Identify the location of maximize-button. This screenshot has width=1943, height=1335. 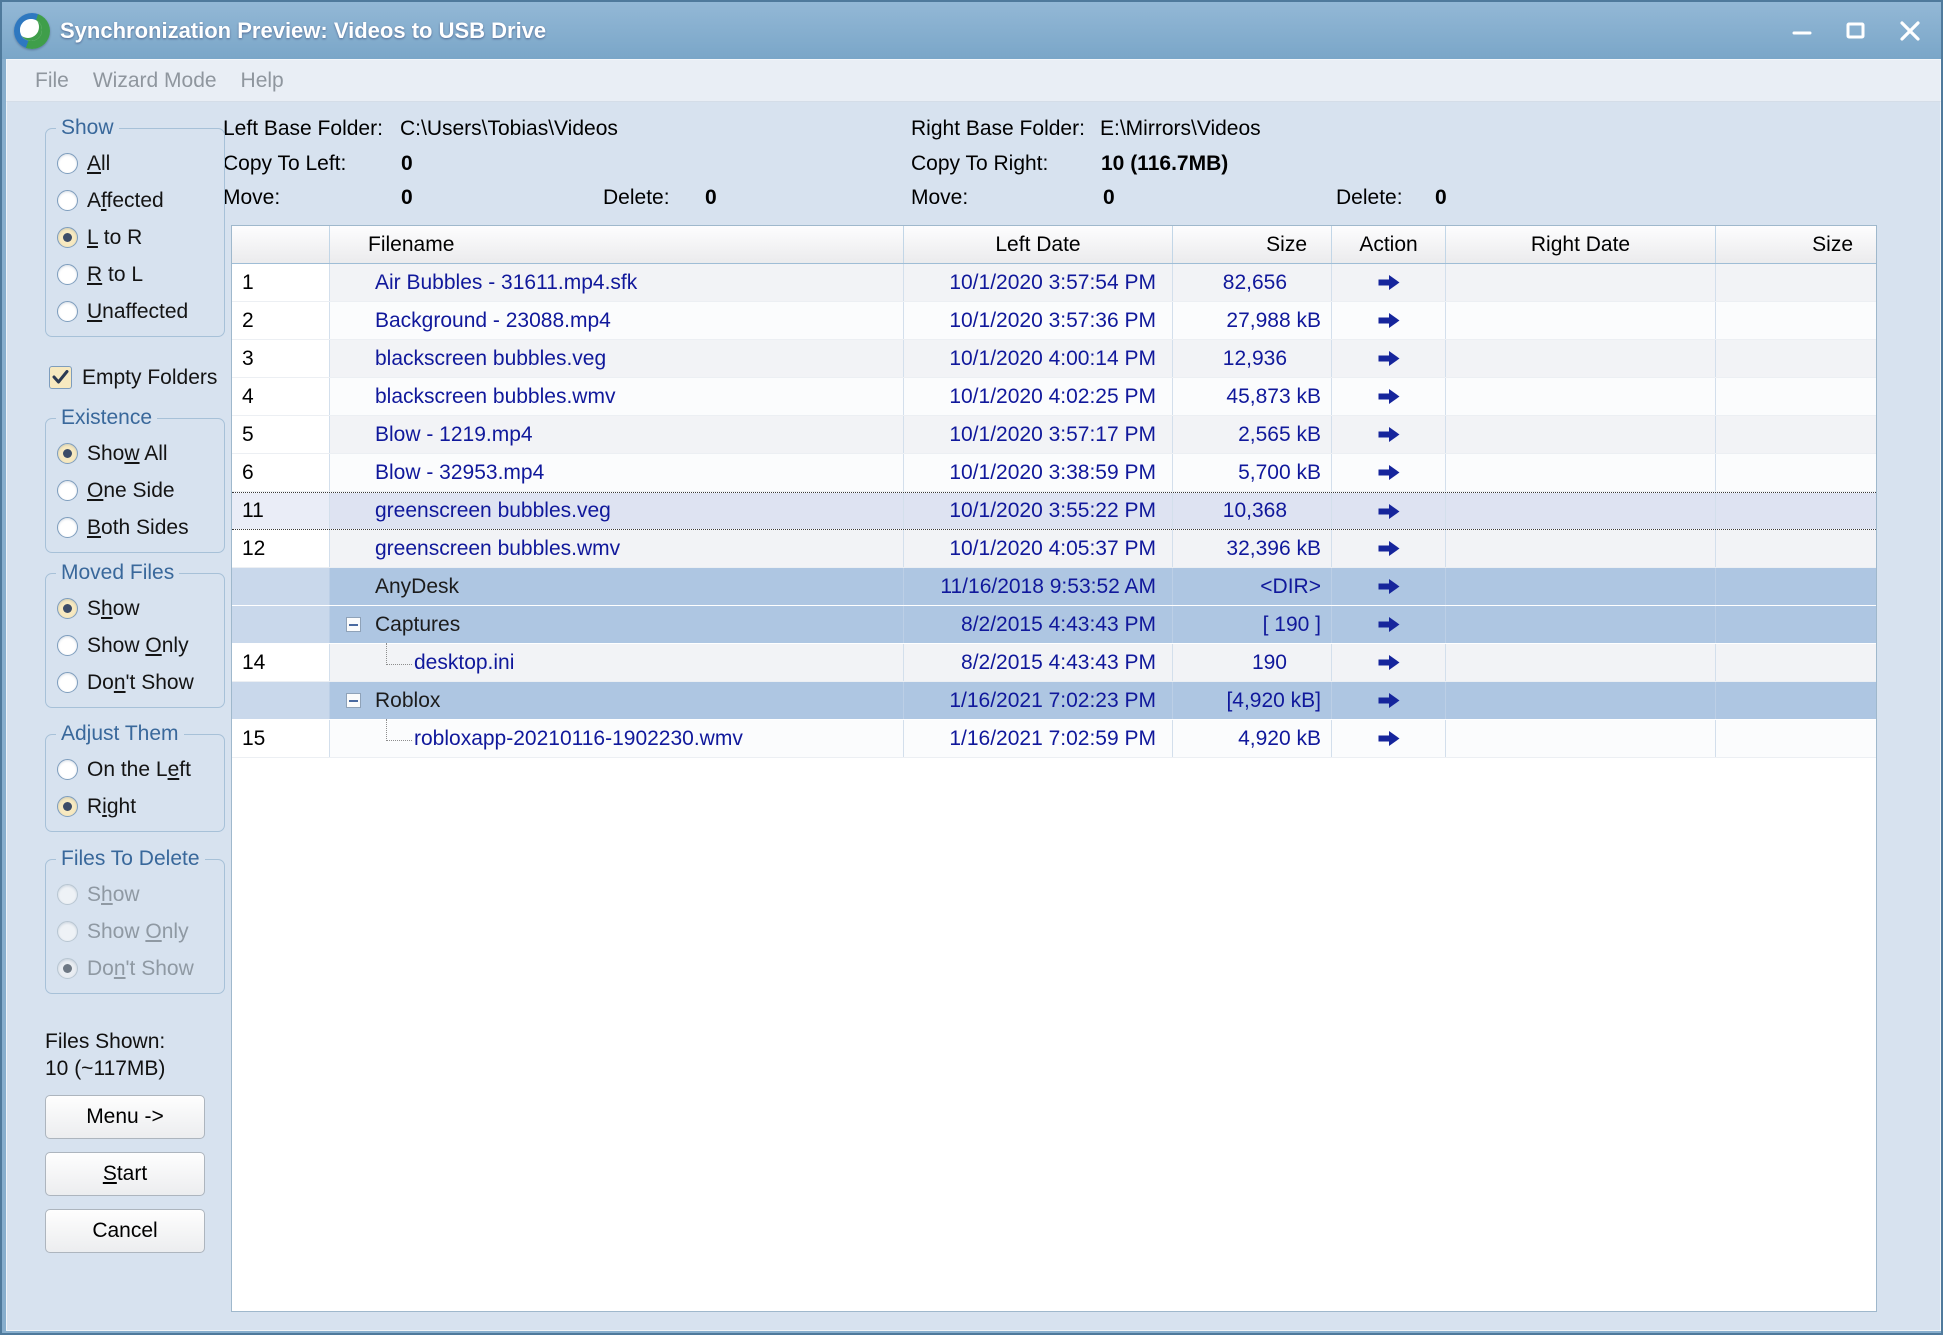
(1856, 31).